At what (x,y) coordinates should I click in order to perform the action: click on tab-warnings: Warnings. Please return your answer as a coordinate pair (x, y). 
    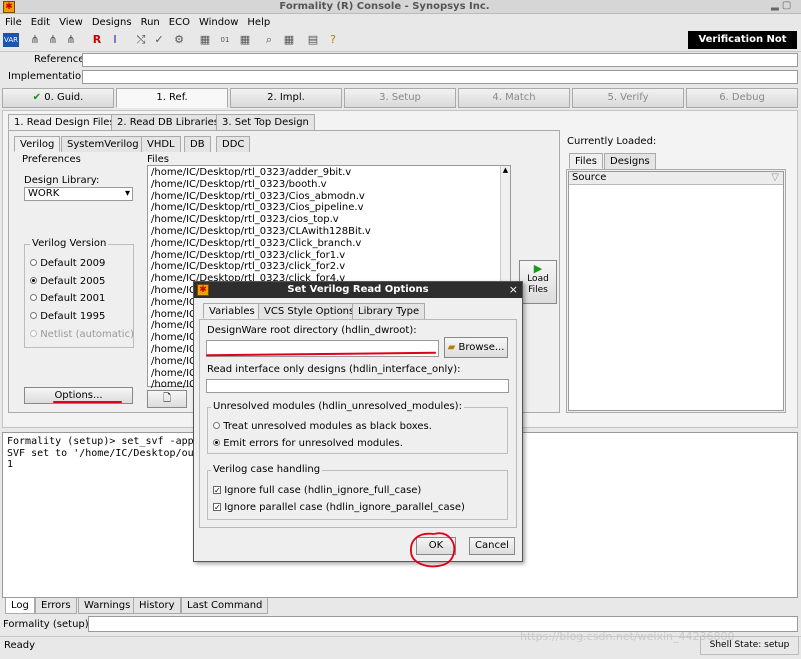
    Looking at the image, I should click on (107, 606).